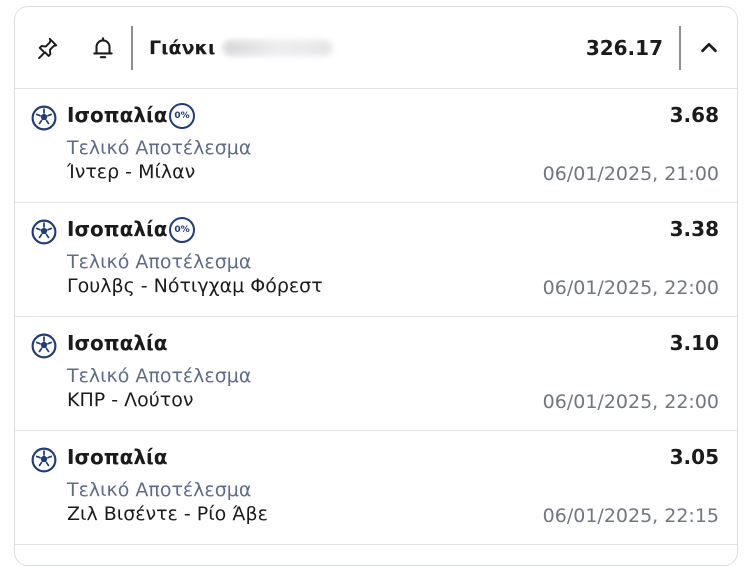 The height and width of the screenshot is (566, 750). Describe the element at coordinates (278, 47) in the screenshot. I see `redacted-text` at that location.